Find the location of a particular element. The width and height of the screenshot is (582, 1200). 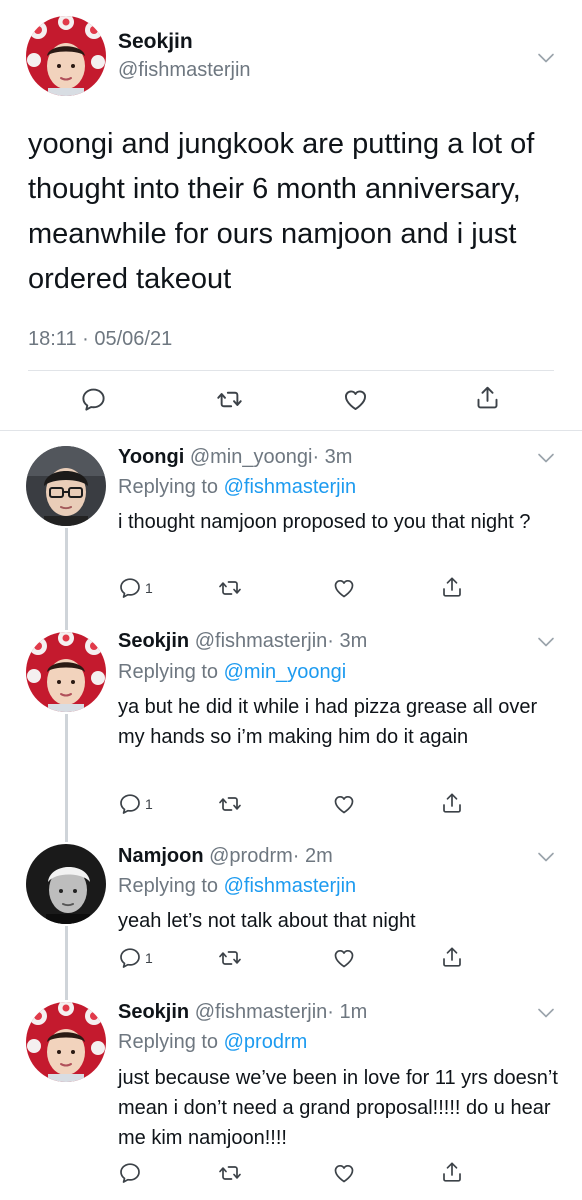

glasses-avatar-icon is located at coordinates (66, 486).